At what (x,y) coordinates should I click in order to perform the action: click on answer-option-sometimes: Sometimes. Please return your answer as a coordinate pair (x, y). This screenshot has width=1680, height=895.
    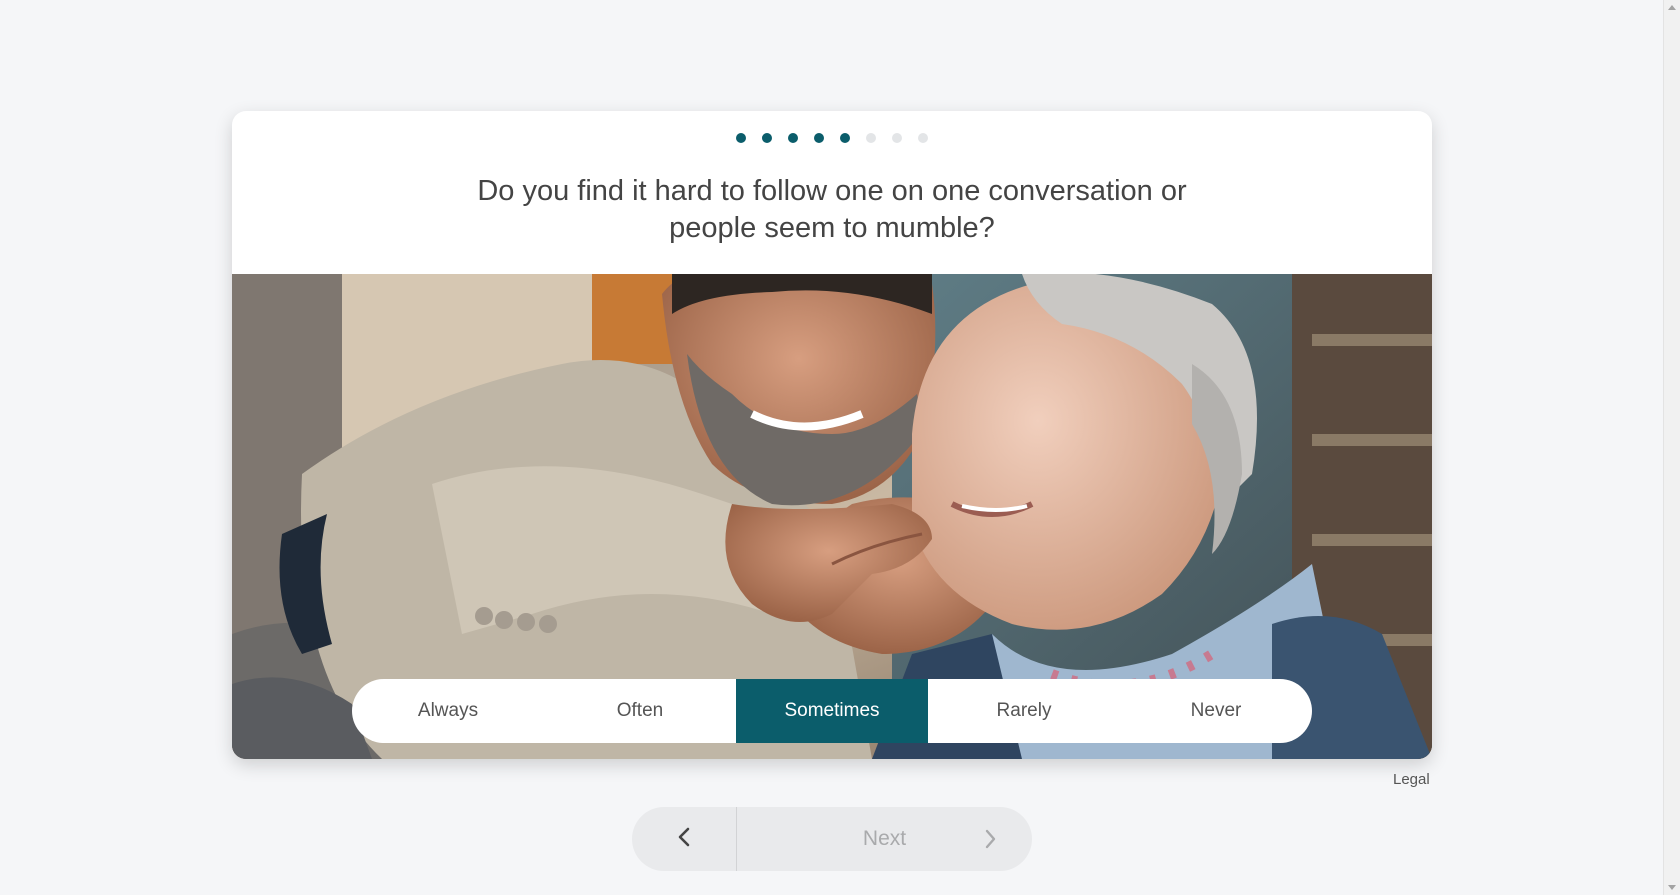
    Looking at the image, I should click on (832, 711).